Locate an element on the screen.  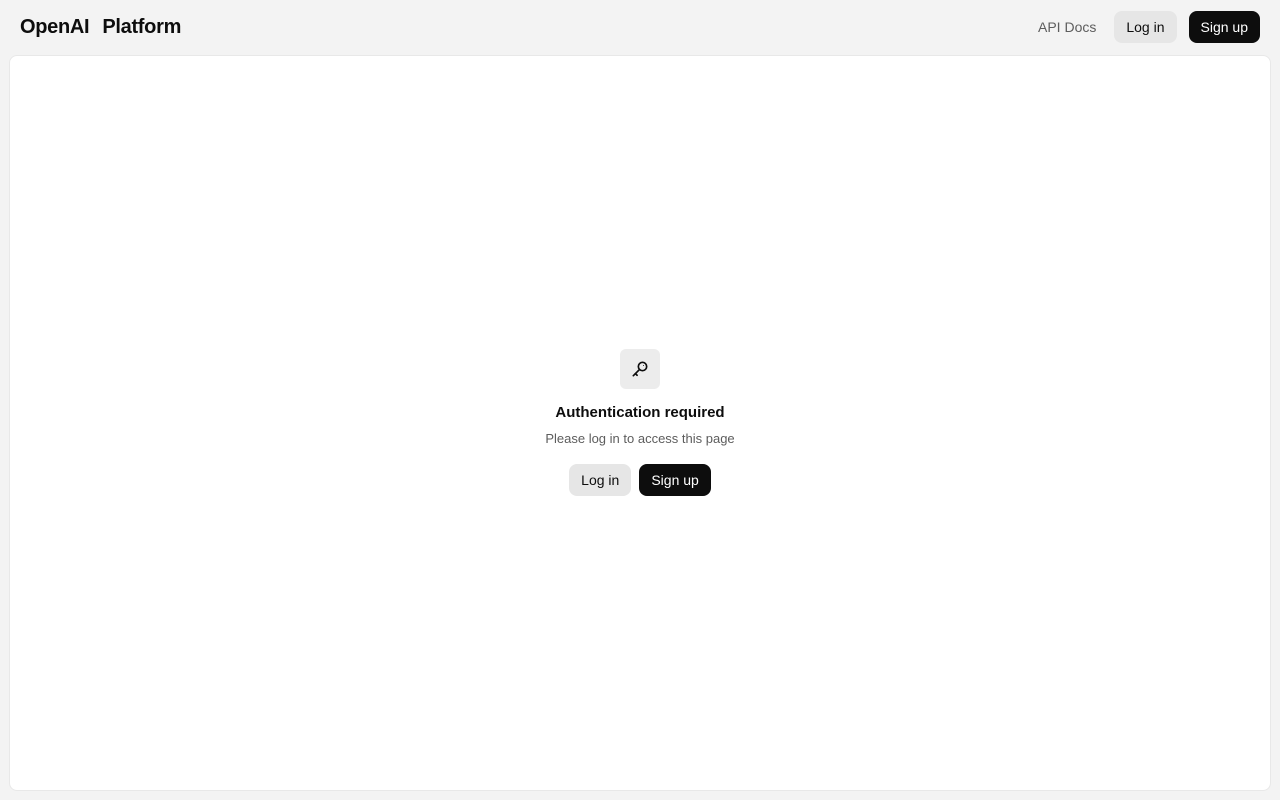
header-actions: API Docs Log in Sign up is located at coordinates (1149, 27).